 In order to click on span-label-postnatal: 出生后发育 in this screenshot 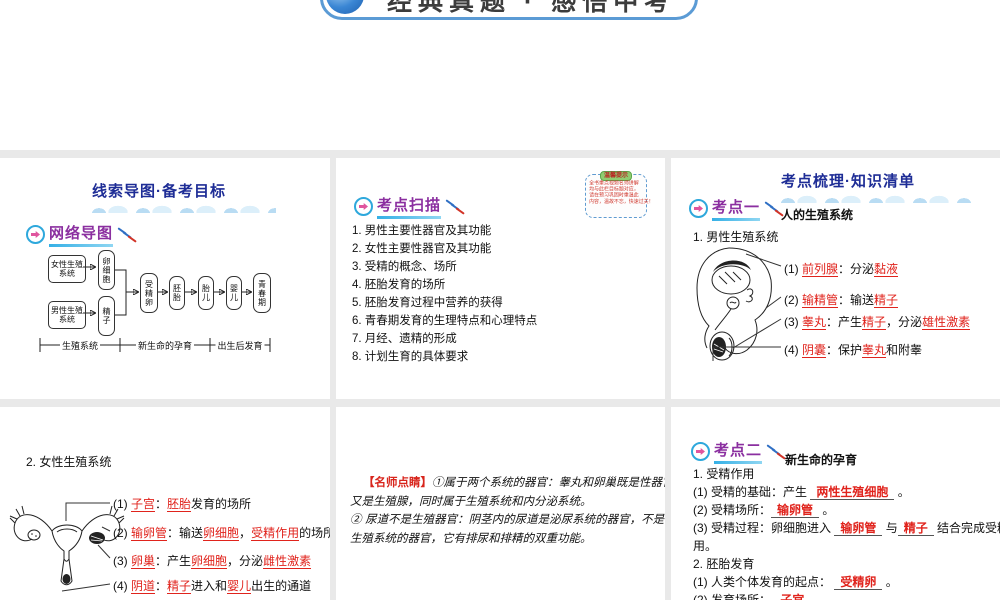, I will do `click(240, 345)`.